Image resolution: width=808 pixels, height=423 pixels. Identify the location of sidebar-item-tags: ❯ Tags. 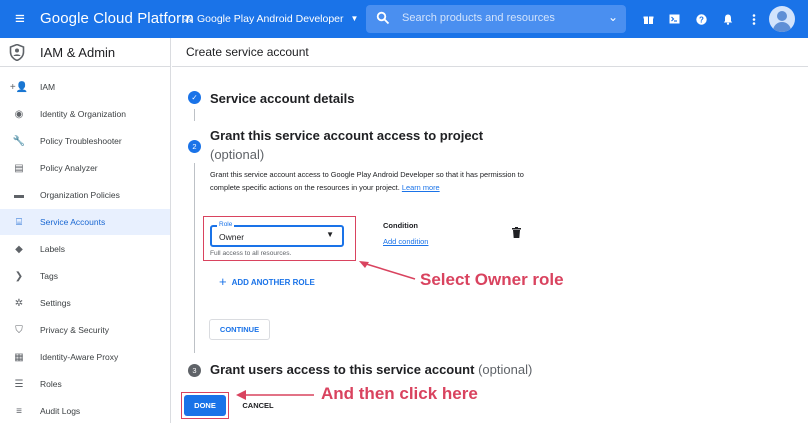
(85, 276).